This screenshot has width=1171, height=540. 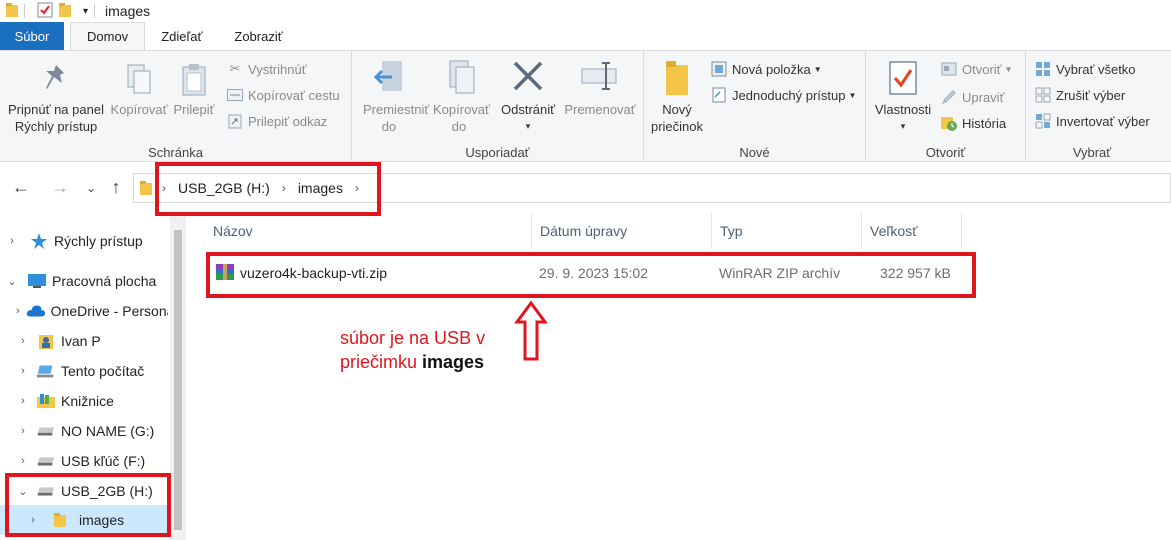 I want to click on nav-item-drive-f: › USB kľúč (F:), so click(x=84, y=461).